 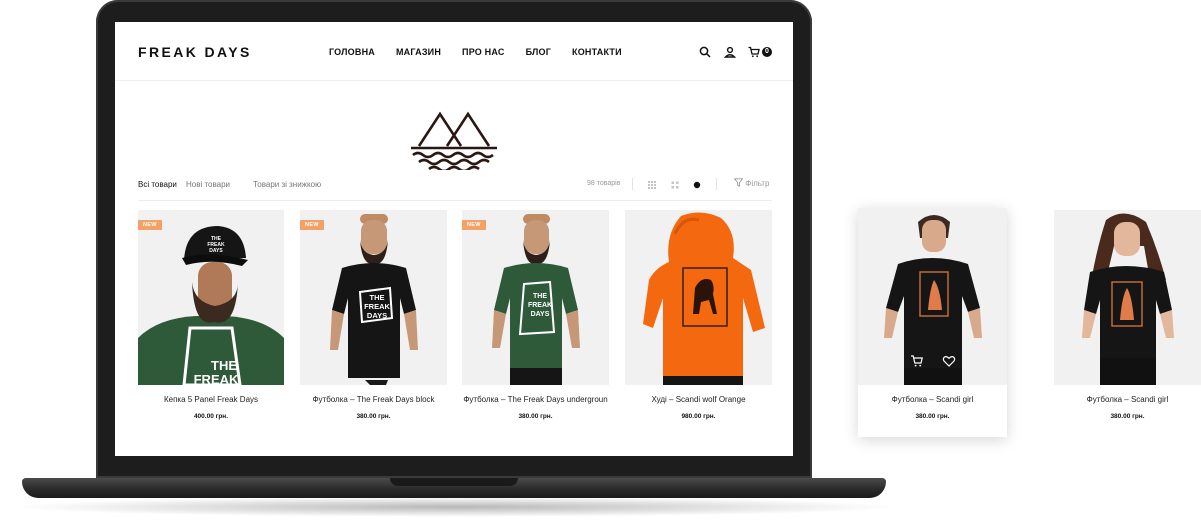 What do you see at coordinates (767, 52) in the screenshot?
I see `cart-count-badge: 0` at bounding box center [767, 52].